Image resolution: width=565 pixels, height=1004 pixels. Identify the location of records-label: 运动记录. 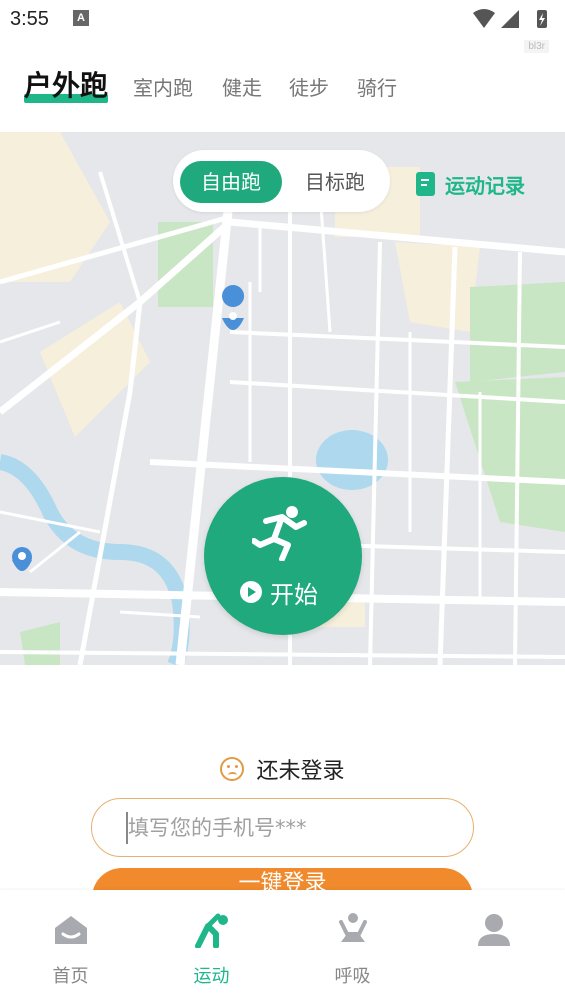
(485, 185).